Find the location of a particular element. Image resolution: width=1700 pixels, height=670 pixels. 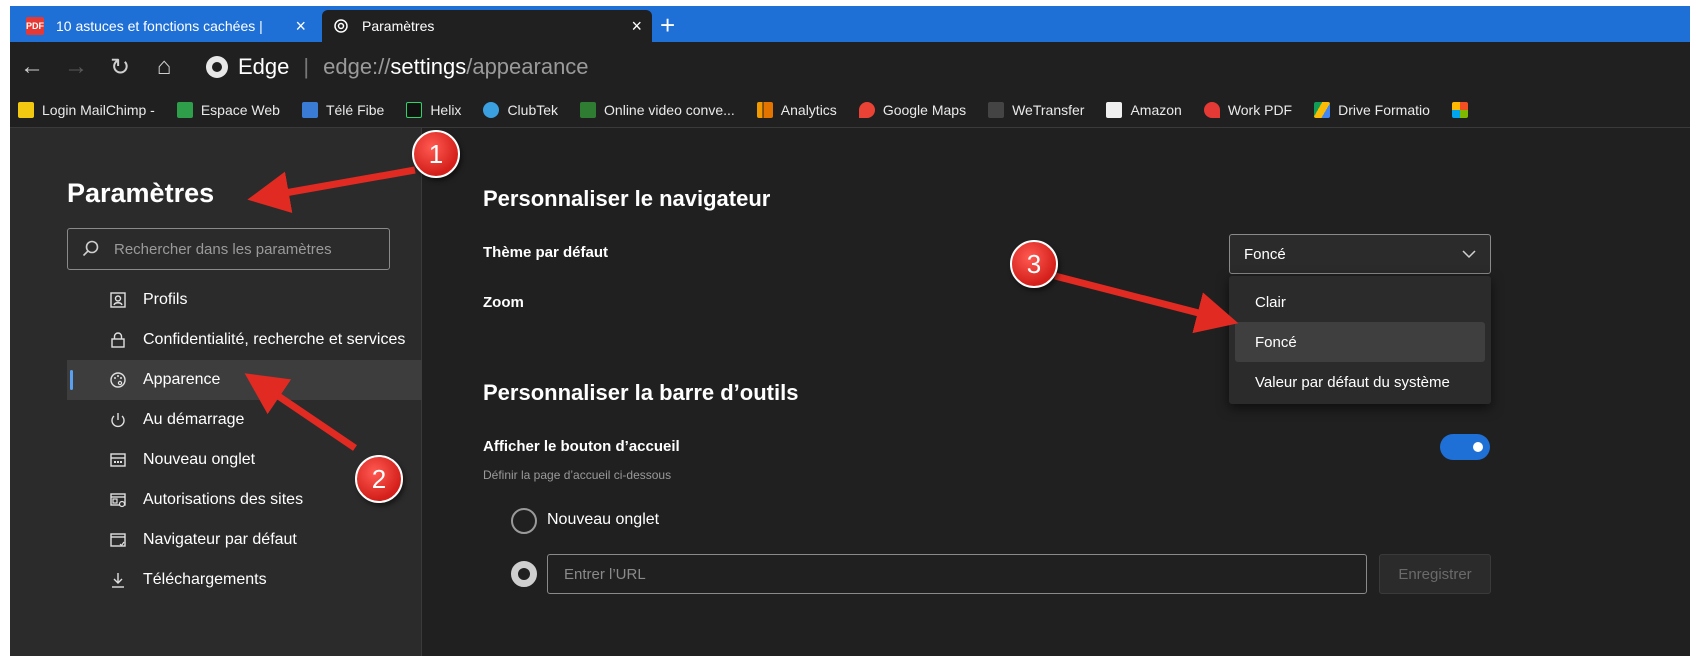

theme-selected-value: Foncé is located at coordinates (1265, 254).